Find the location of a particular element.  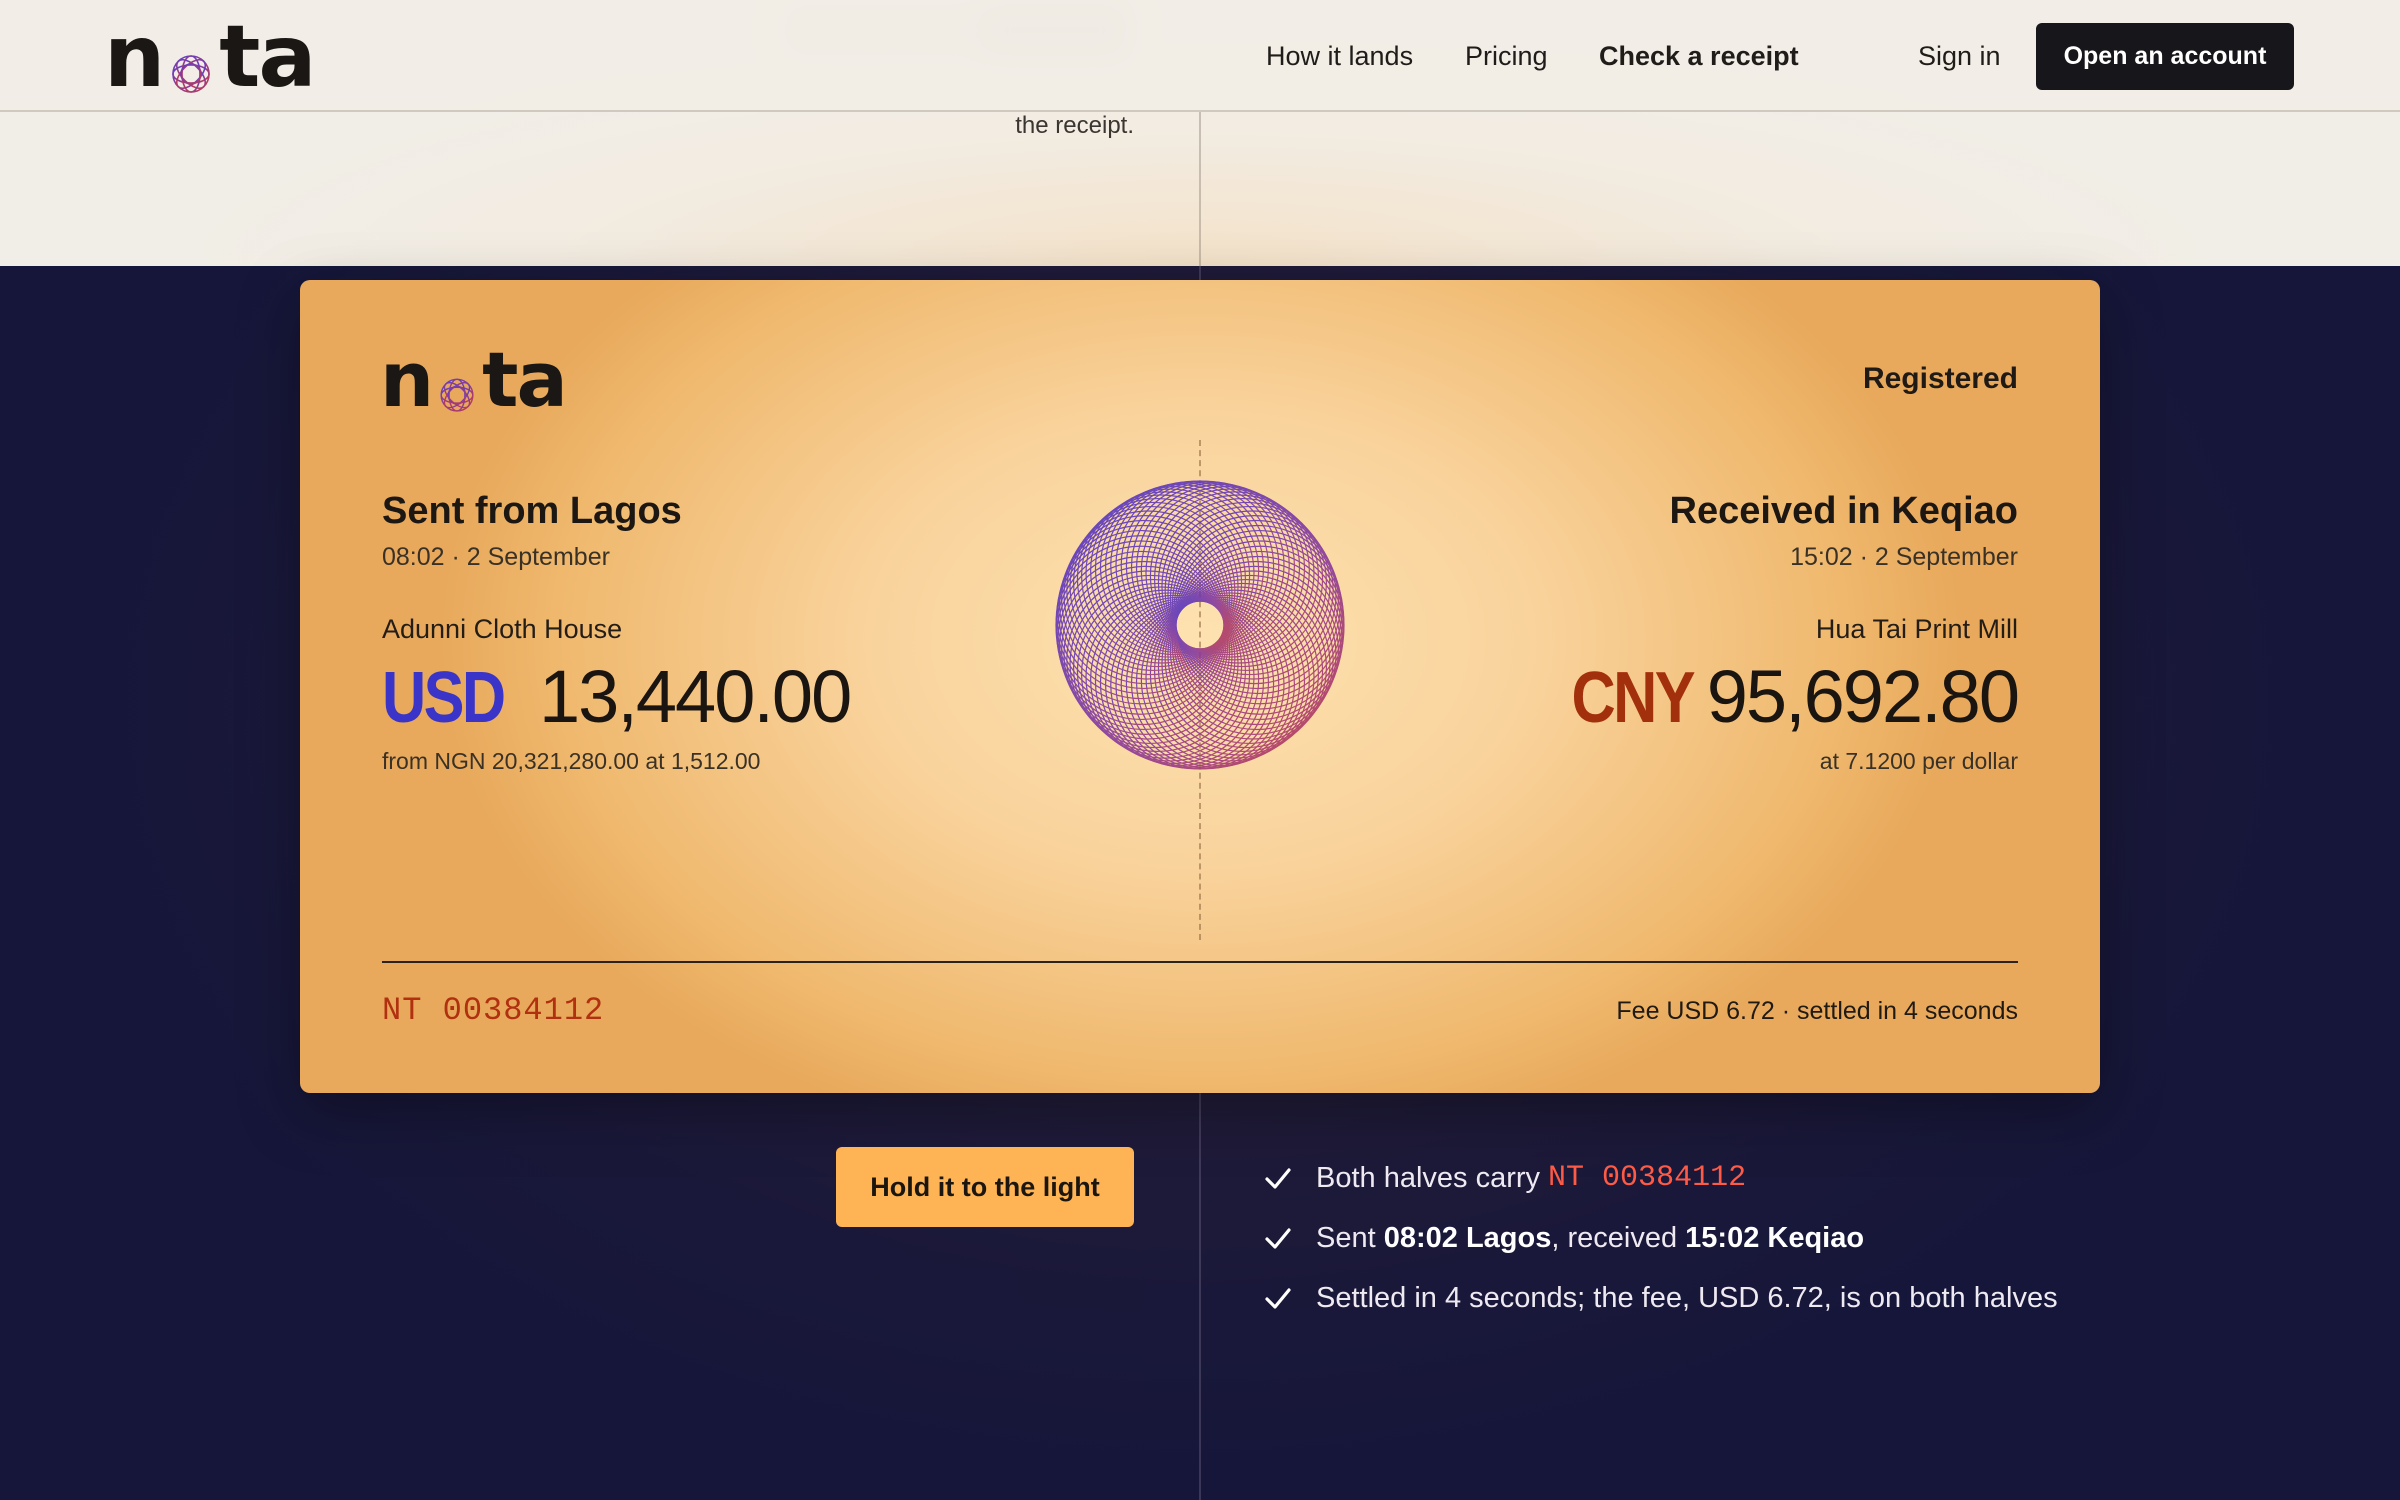

guilloche-rosette is located at coordinates (1200, 625).